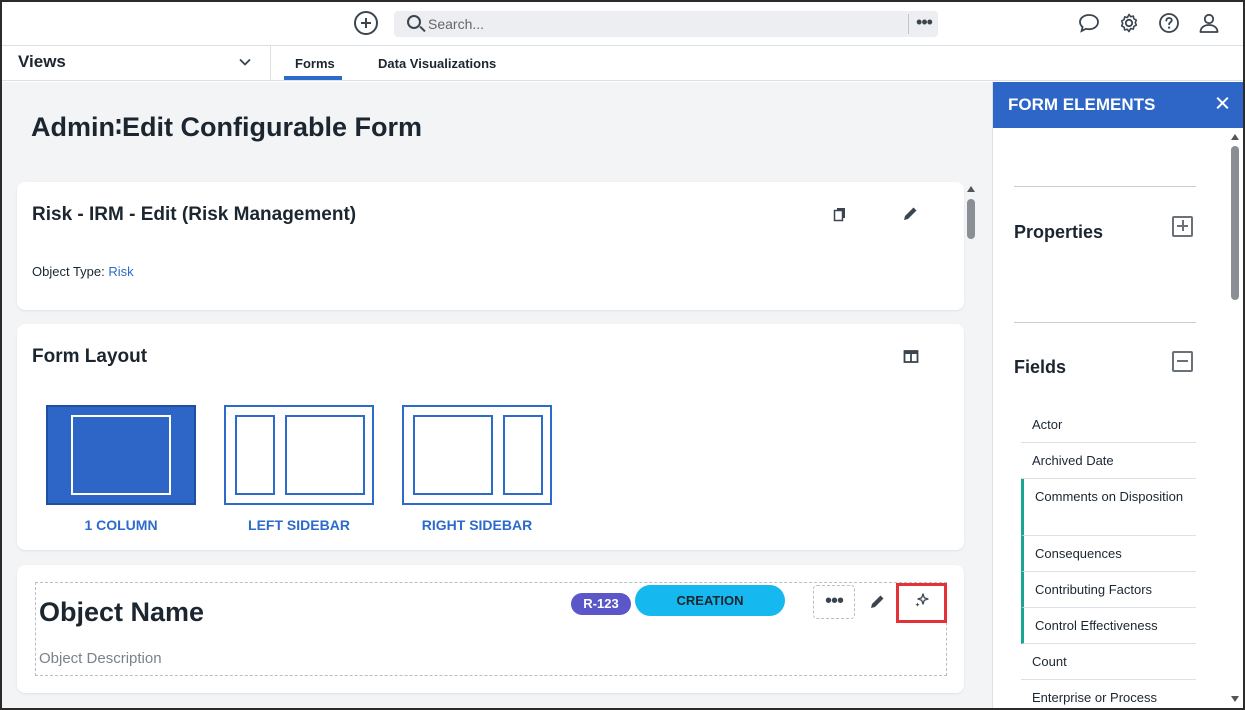 Image resolution: width=1245 pixels, height=710 pixels. I want to click on object-type-link: Risk, so click(120, 271).